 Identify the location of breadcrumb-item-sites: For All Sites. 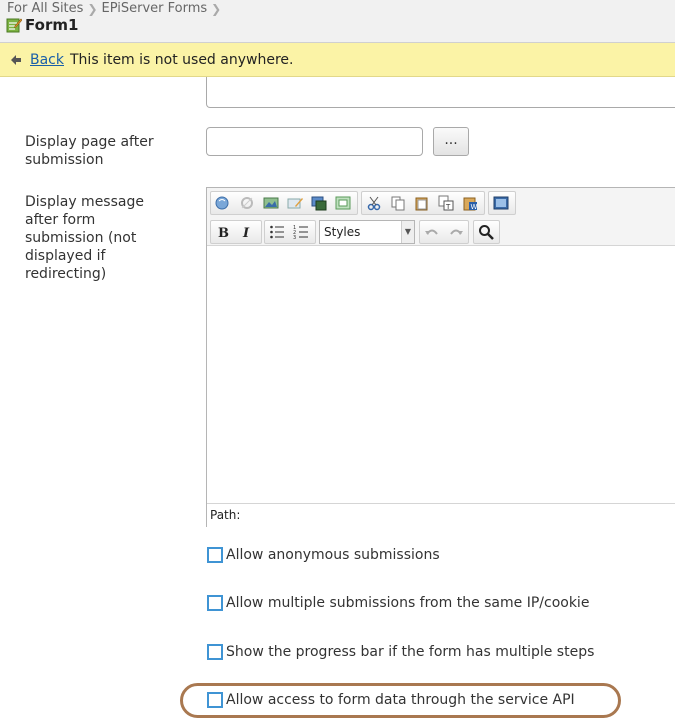
(45, 8).